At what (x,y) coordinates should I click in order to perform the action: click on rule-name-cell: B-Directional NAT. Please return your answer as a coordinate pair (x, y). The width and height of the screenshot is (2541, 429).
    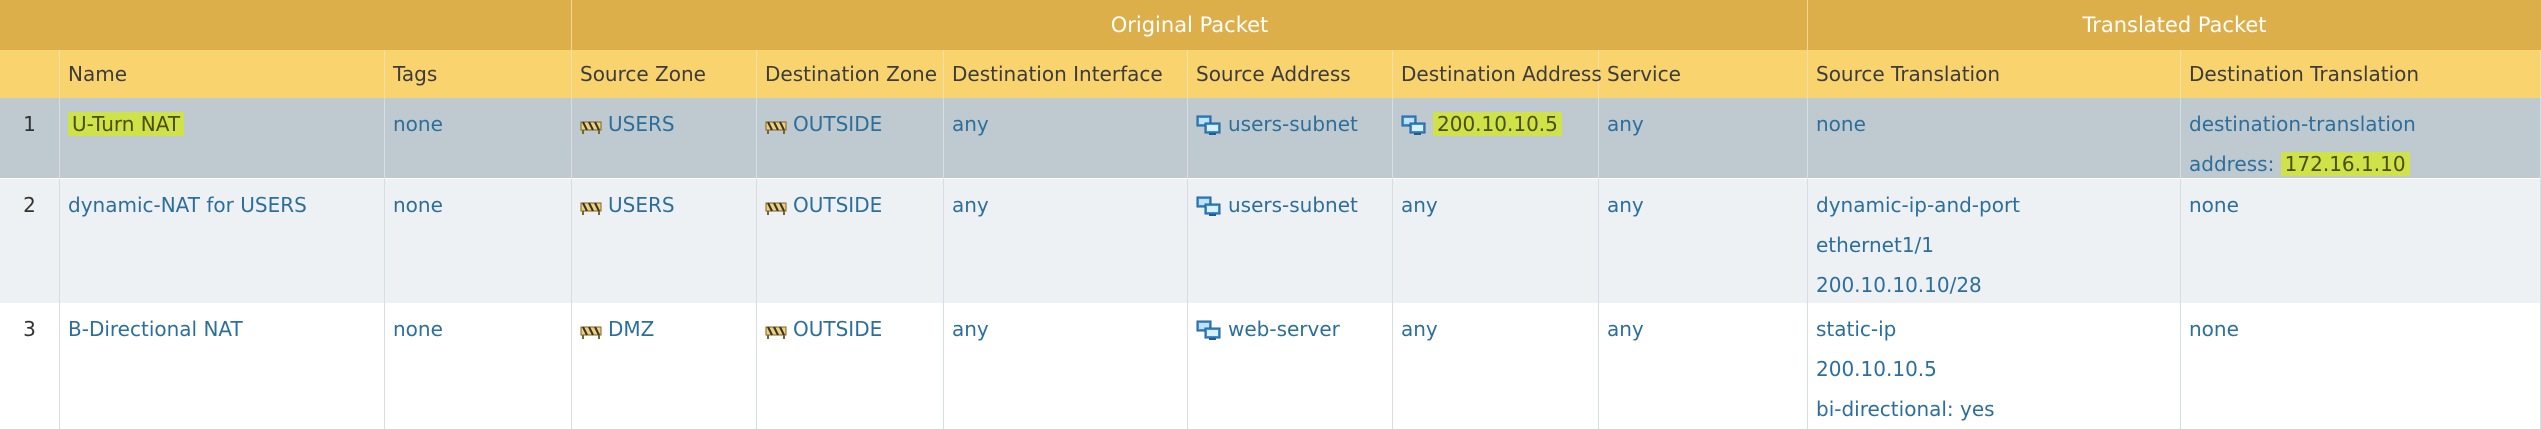
    Looking at the image, I should click on (222, 366).